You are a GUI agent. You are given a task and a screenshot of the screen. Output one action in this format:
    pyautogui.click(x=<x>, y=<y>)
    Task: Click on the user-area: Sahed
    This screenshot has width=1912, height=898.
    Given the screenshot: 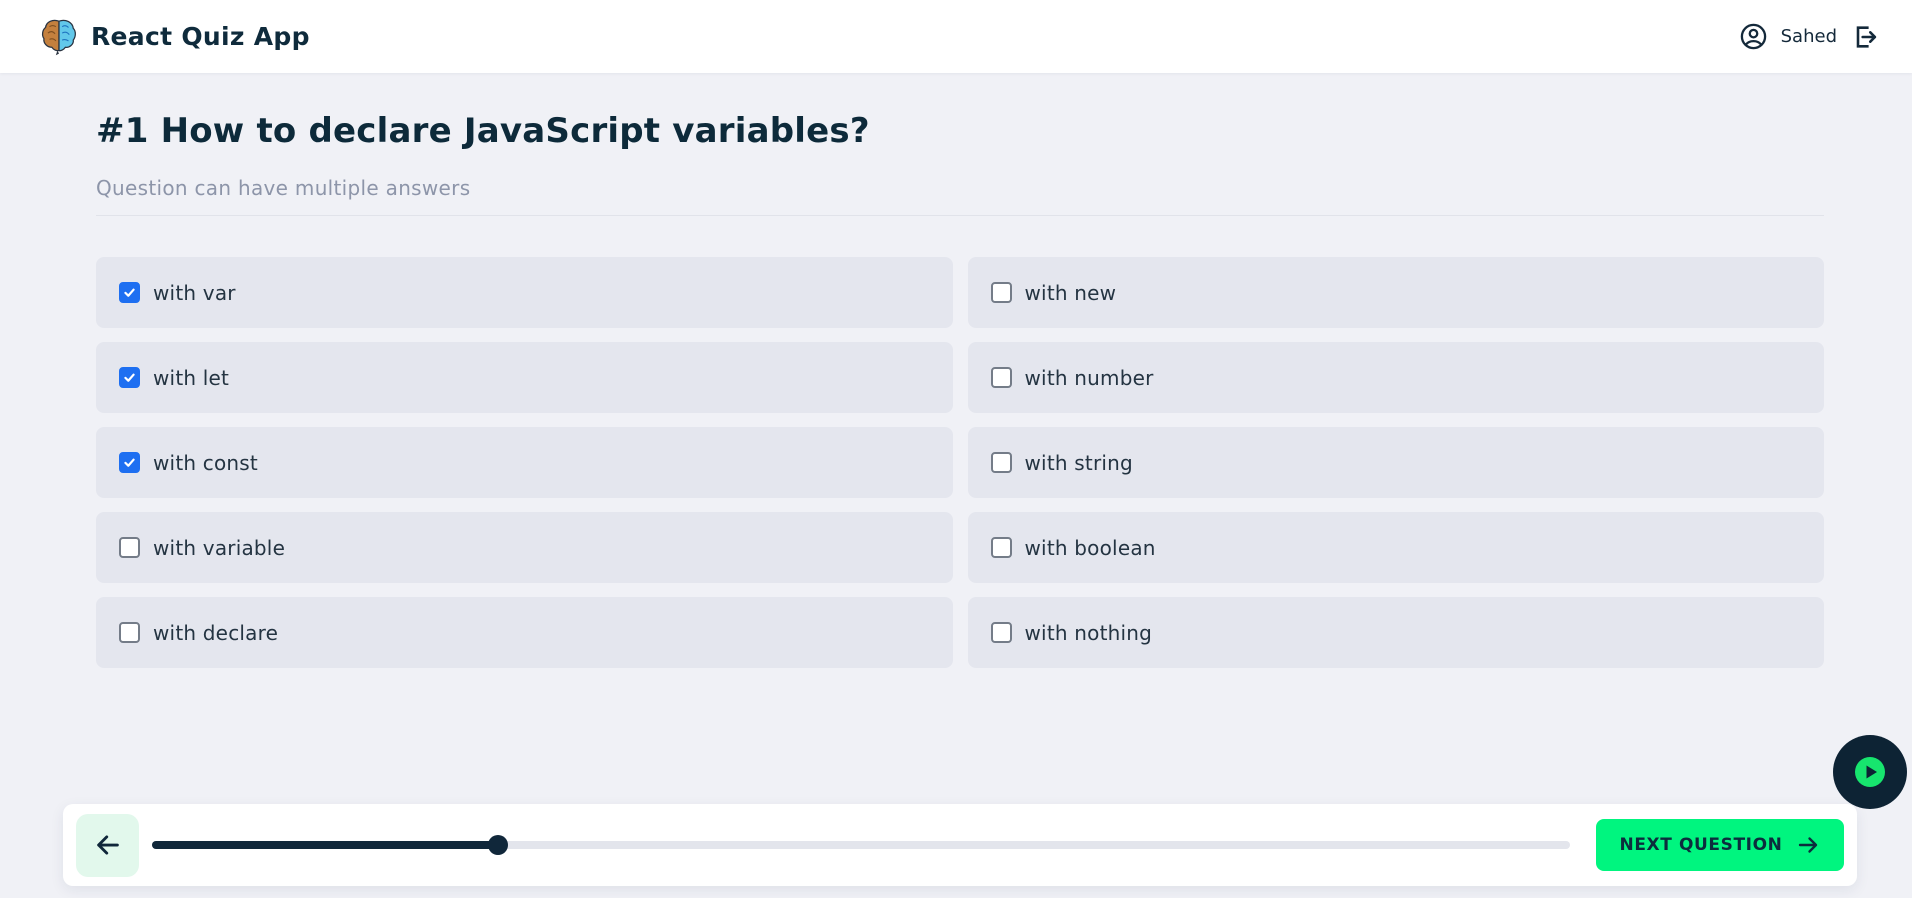 What is the action you would take?
    pyautogui.click(x=1809, y=37)
    